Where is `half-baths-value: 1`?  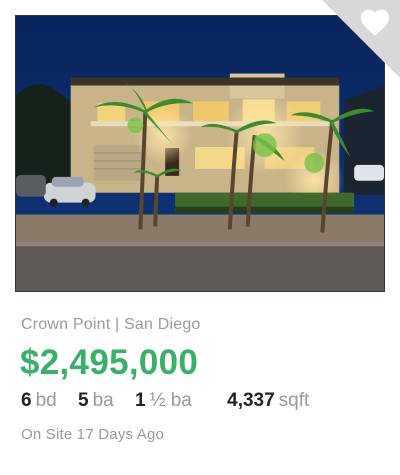
half-baths-value: 1 is located at coordinates (140, 400).